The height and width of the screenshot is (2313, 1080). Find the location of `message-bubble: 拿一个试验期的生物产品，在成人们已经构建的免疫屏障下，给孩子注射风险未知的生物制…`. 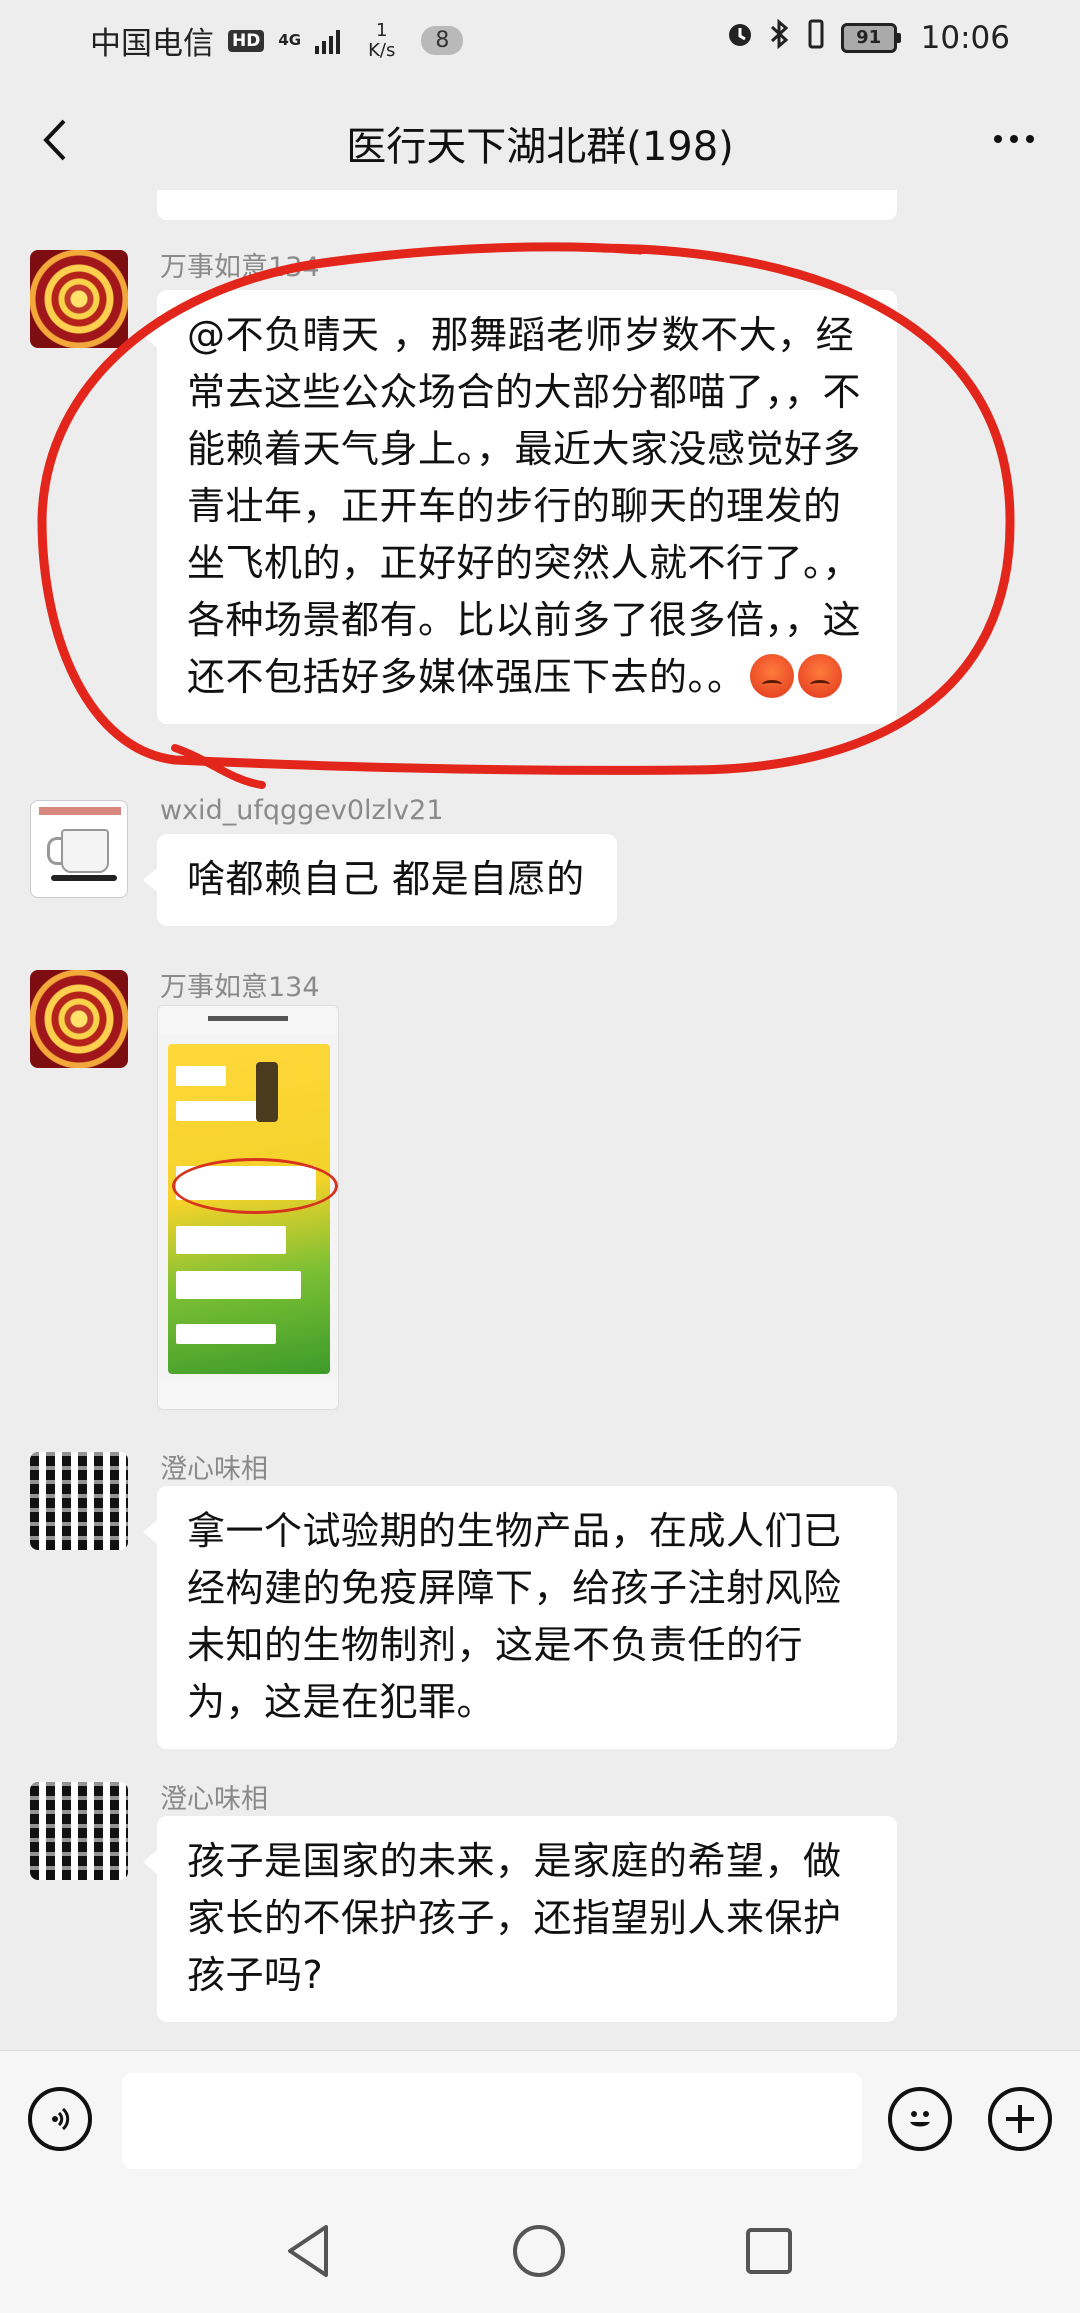

message-bubble: 拿一个试验期的生物产品，在成人们已经构建的免疫屏障下，给孩子注射风险未知的生物制… is located at coordinates (520, 1617).